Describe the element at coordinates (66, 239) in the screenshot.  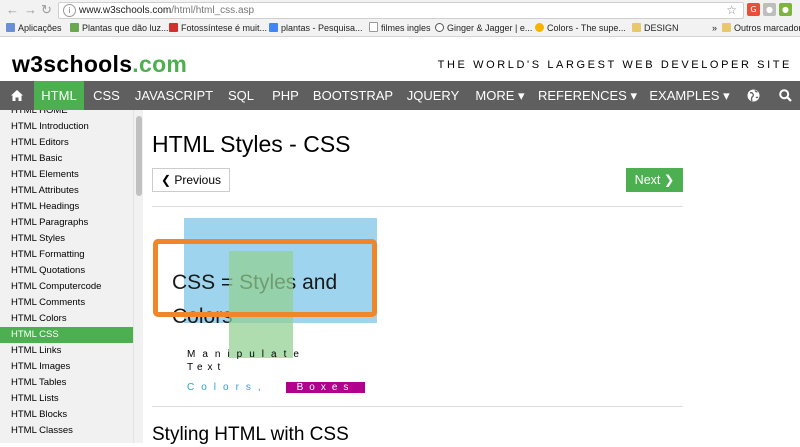
I see `sidebar-item-html-styles: HTML Styles` at that location.